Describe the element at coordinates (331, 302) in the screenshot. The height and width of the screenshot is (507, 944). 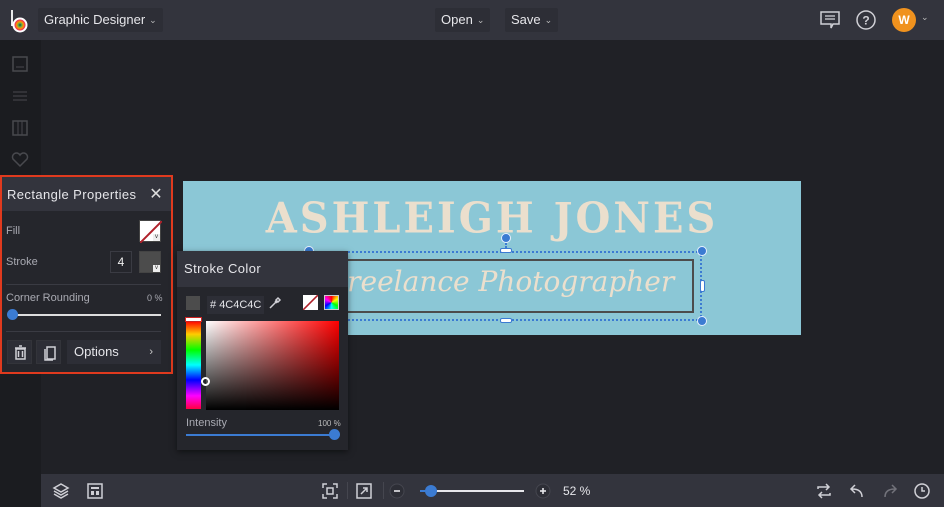
I see `color-spectrum-button` at that location.